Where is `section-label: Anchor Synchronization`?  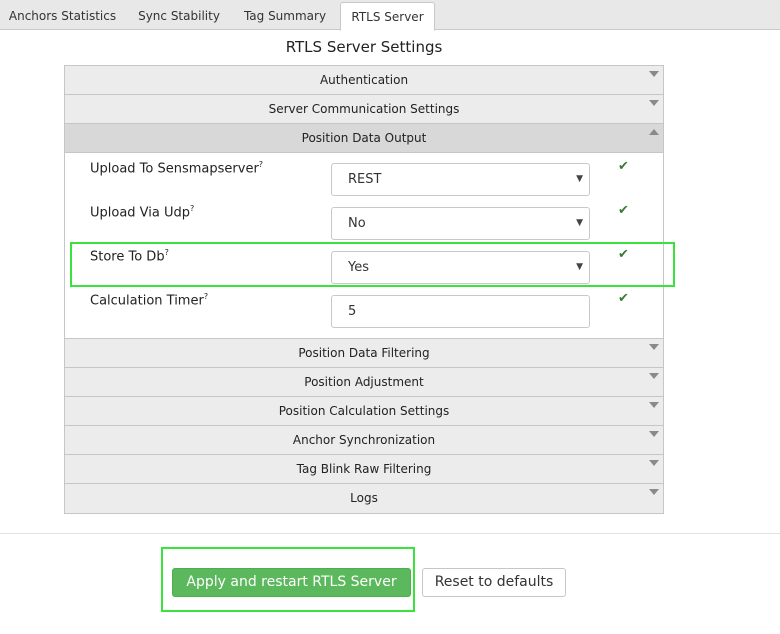
section-label: Anchor Synchronization is located at coordinates (364, 440).